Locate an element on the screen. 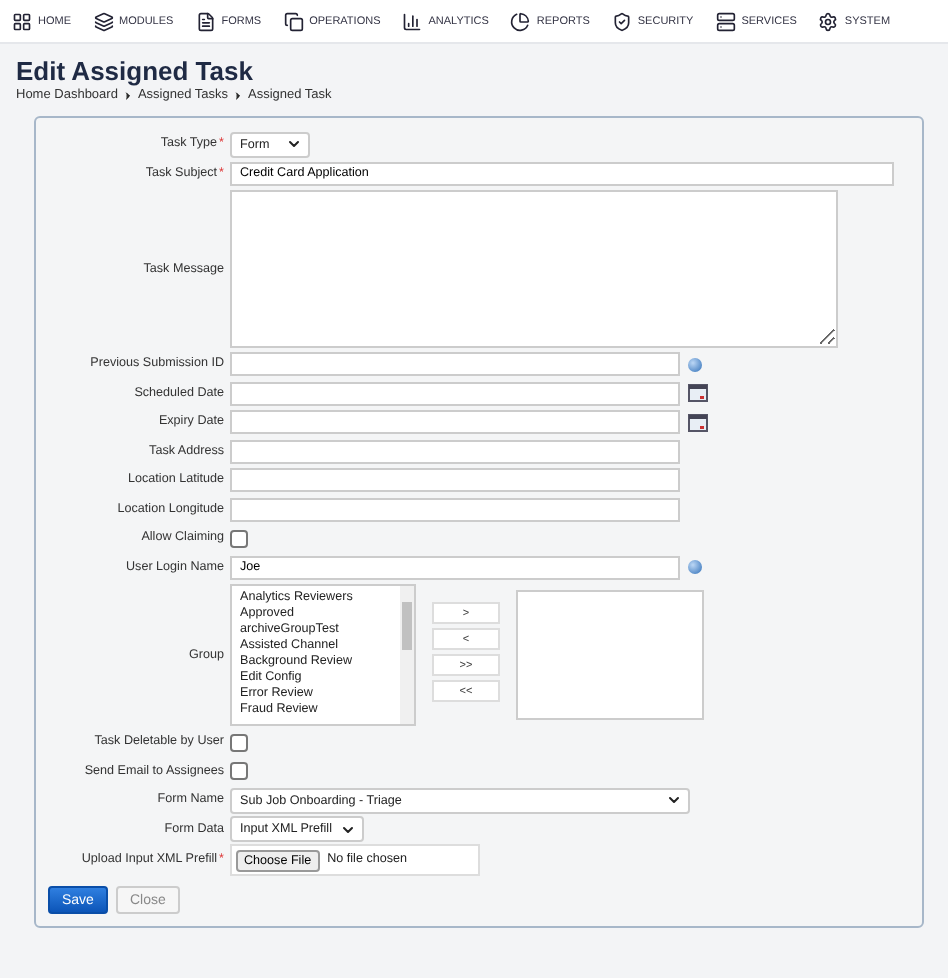  message-field is located at coordinates (534, 269).